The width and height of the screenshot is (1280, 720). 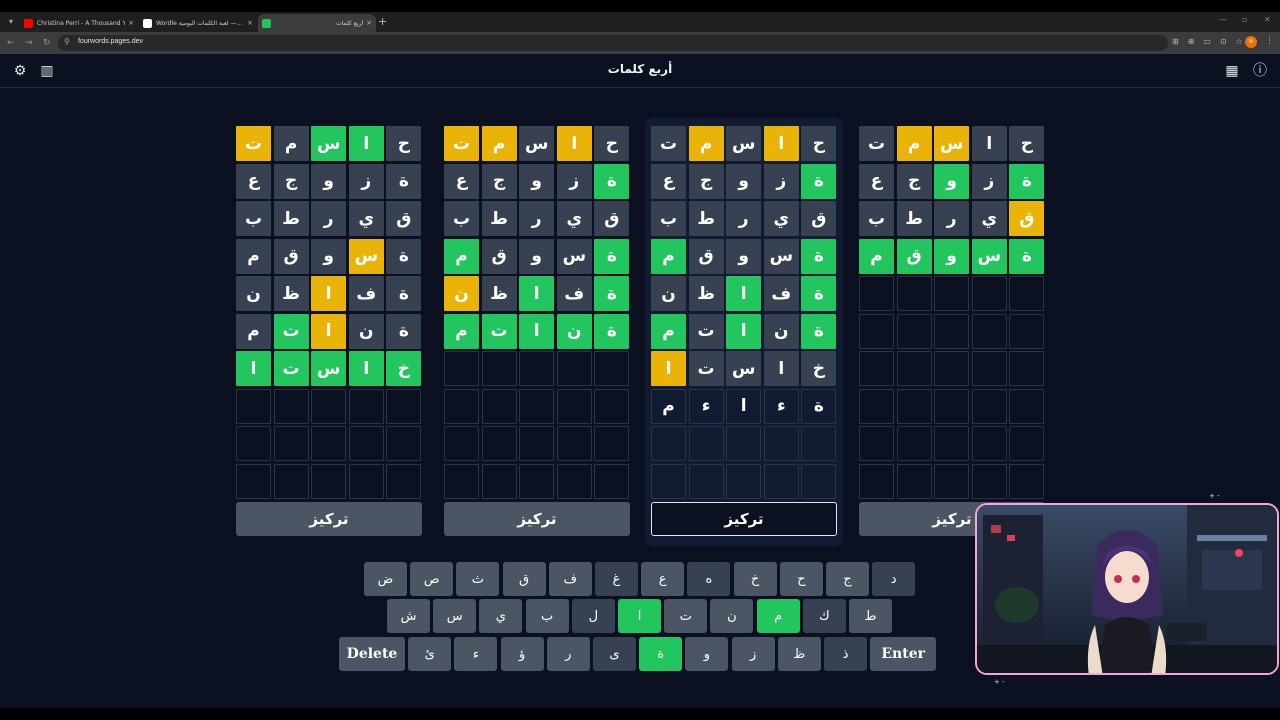 I want to click on tab-christina-perri: Christina Perri - A Thousand Ye... ×, so click(x=79, y=23).